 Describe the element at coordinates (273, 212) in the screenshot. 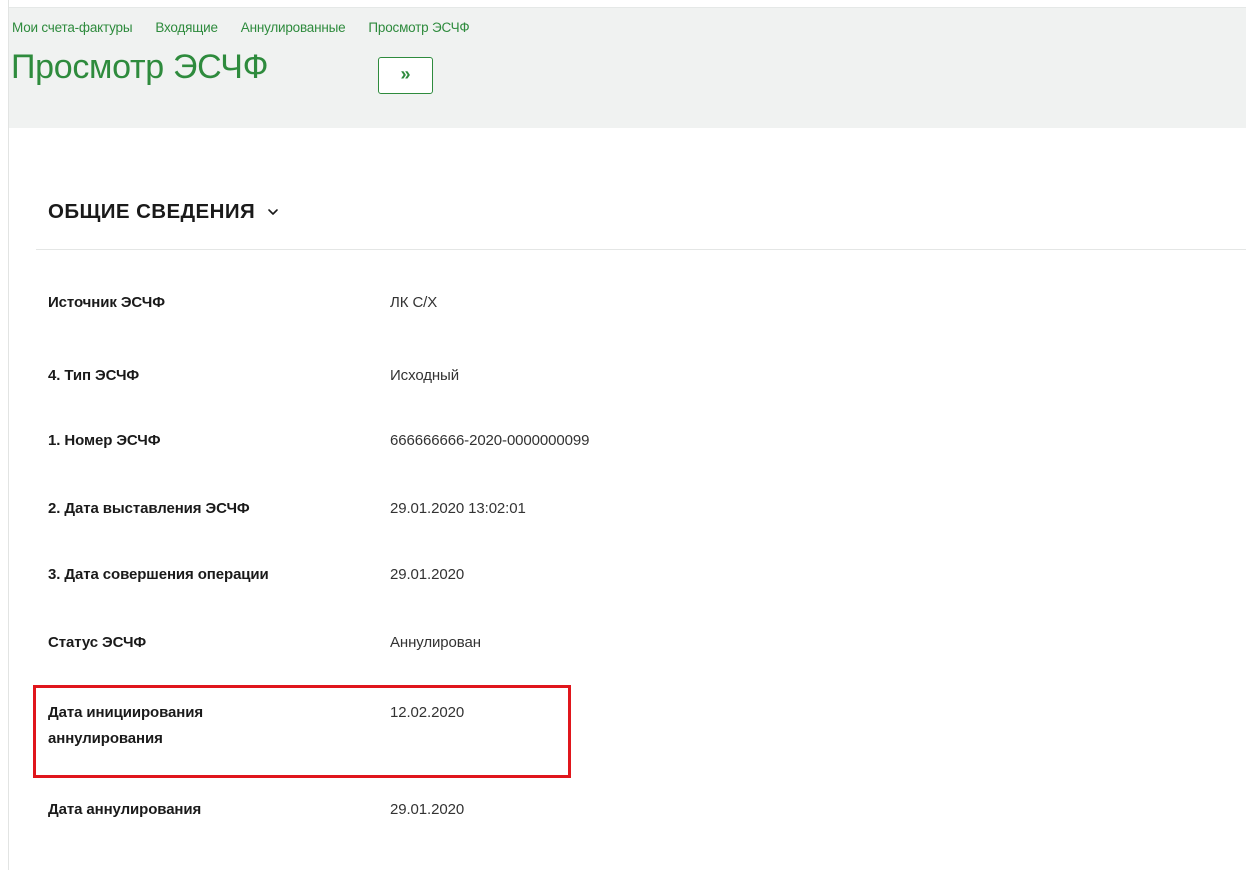

I see `chevron-down-icon` at that location.